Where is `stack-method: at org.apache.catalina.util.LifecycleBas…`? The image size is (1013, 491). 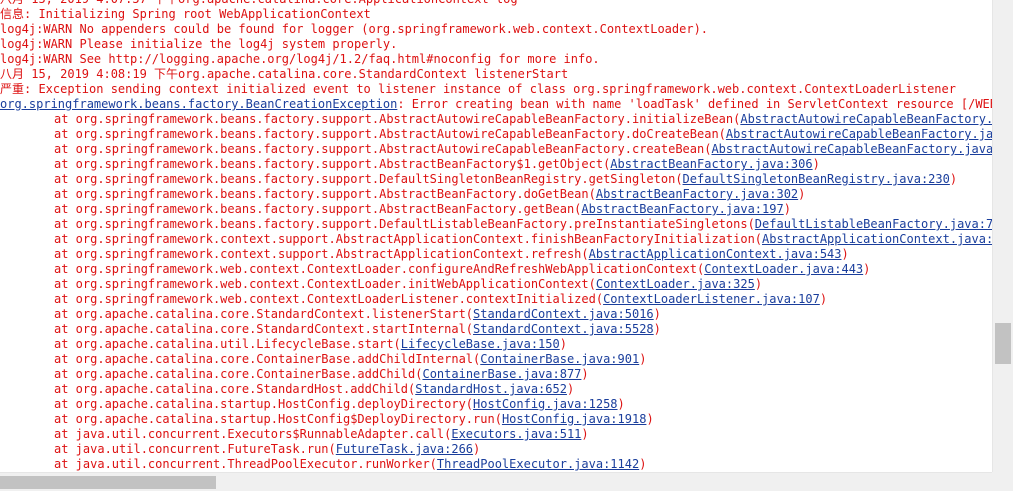 stack-method: at org.apache.catalina.util.LifecycleBas… is located at coordinates (227, 344).